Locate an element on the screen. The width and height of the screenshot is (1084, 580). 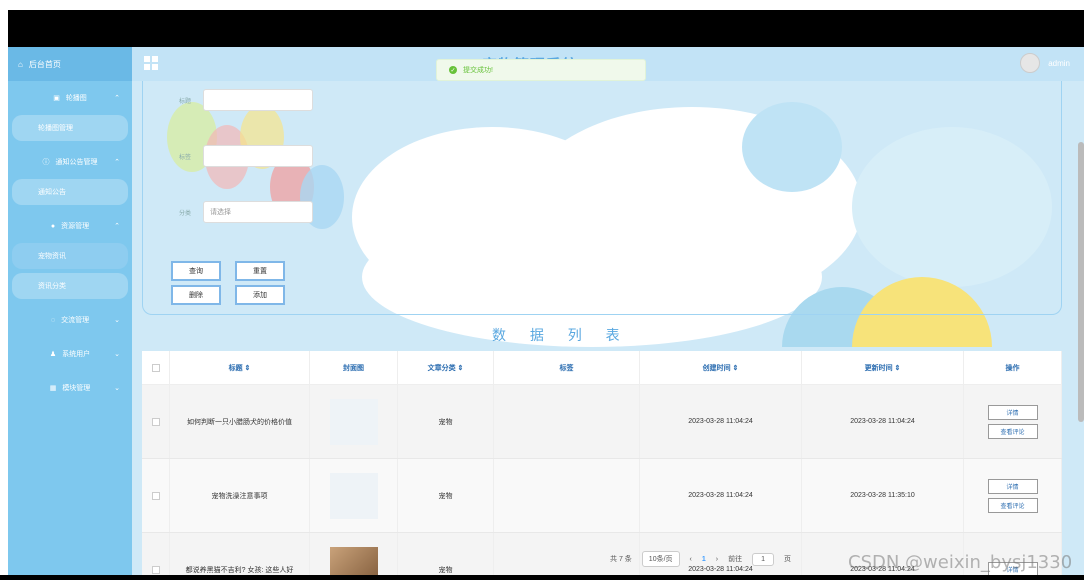
grid-icon: ▦ is located at coordinates (53, 388).